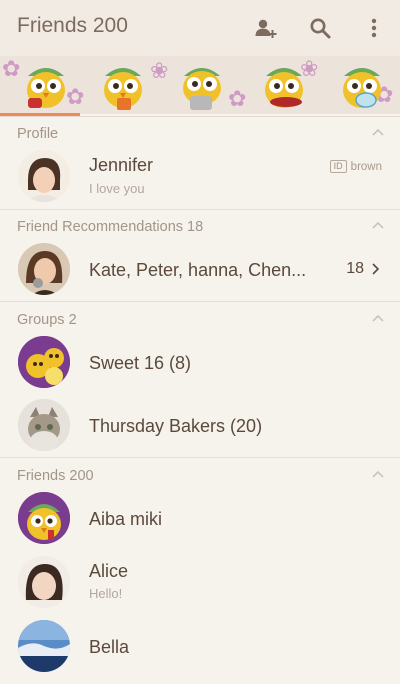 This screenshot has width=400, height=684. Describe the element at coordinates (126, 519) in the screenshot. I see `friend-name: Aiba miki` at that location.